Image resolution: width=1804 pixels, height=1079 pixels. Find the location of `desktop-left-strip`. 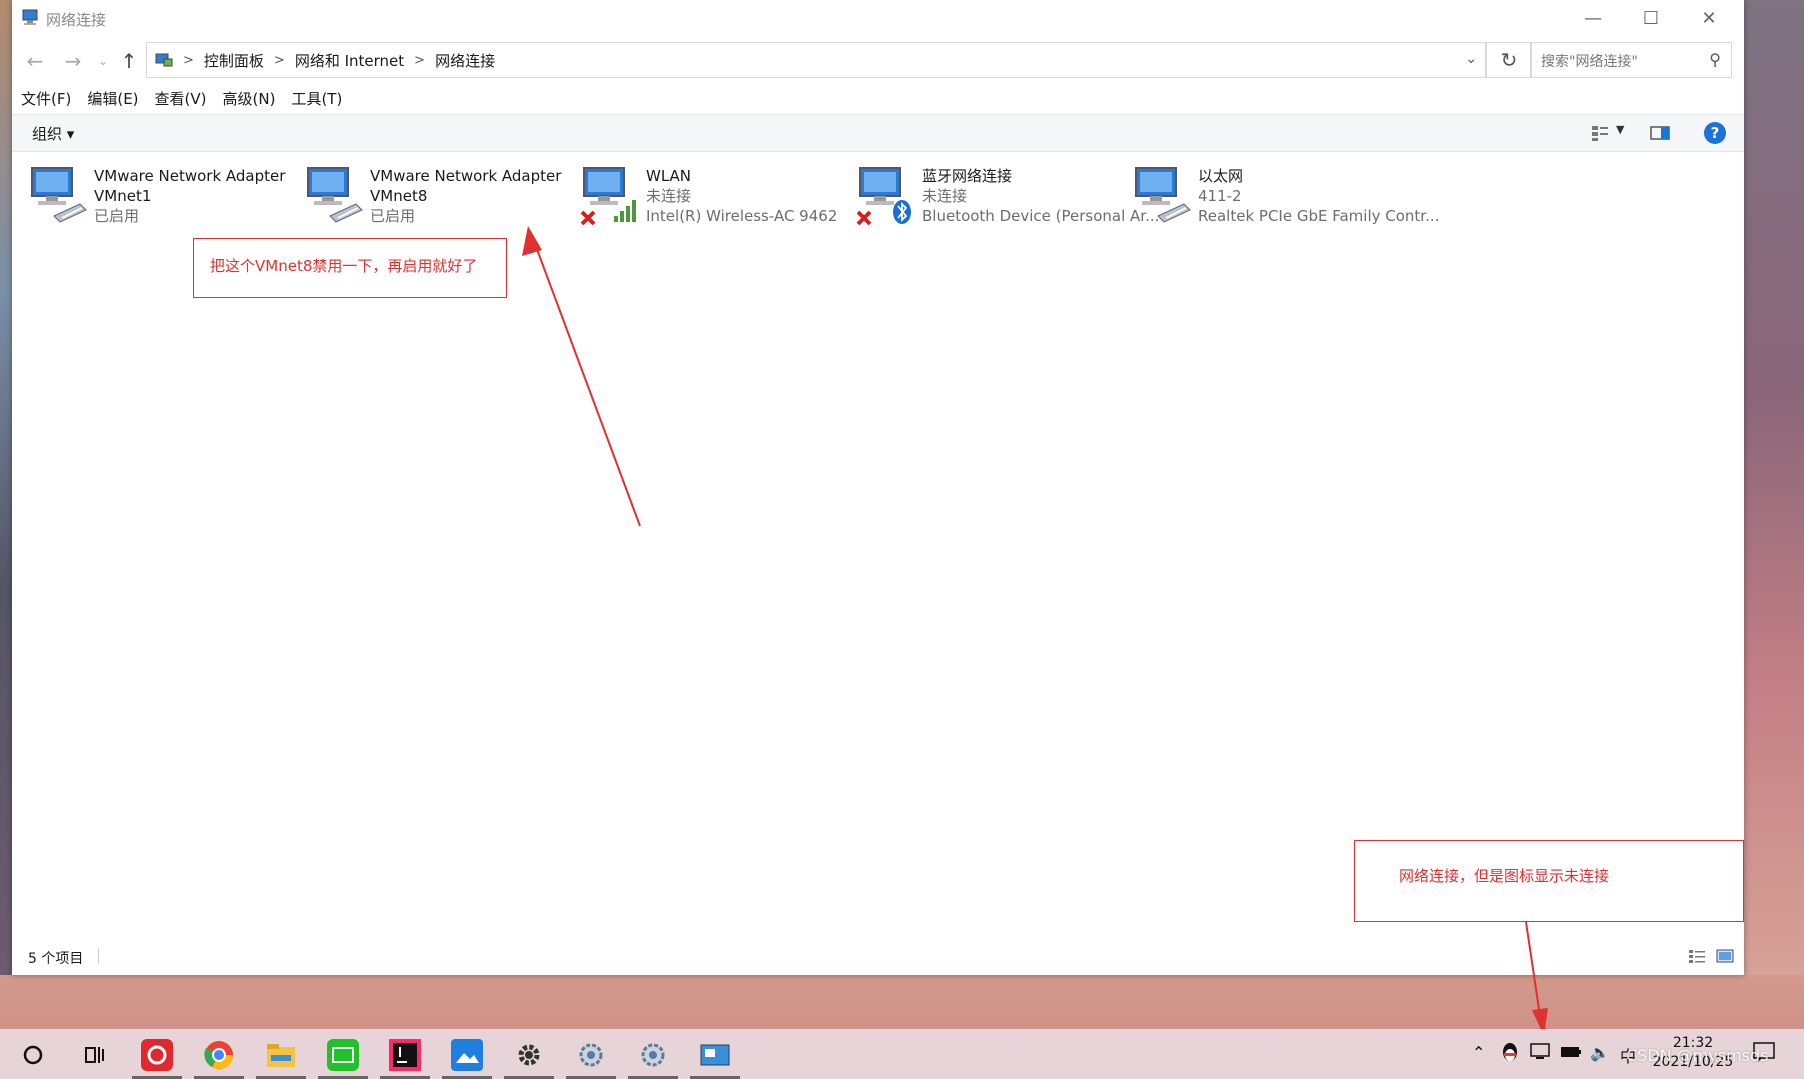

desktop-left-strip is located at coordinates (6, 487).